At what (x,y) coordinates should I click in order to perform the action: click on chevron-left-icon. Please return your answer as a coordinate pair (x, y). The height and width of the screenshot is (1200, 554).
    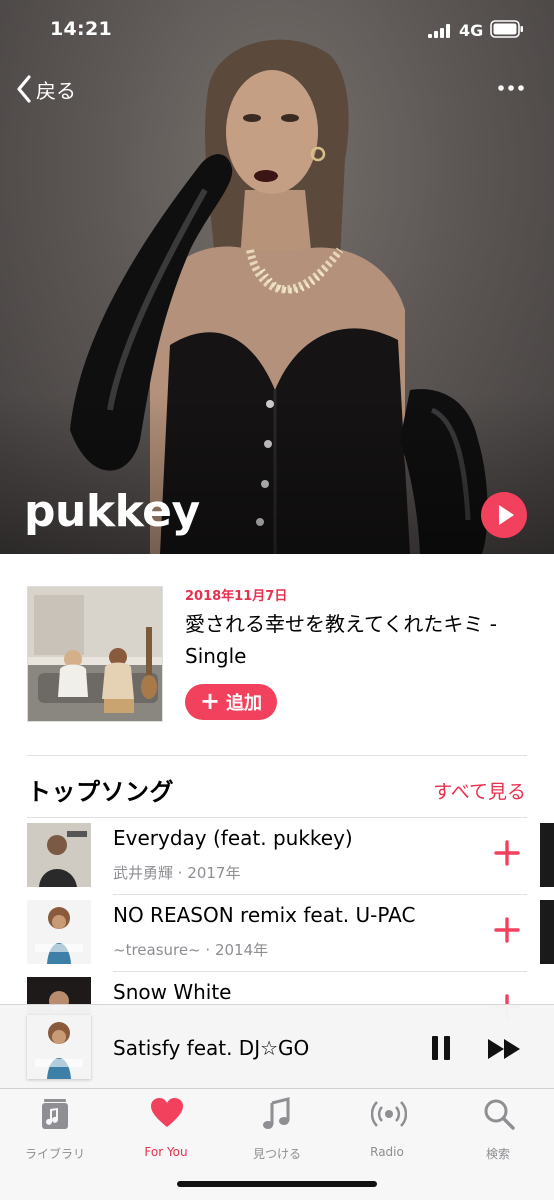
    Looking at the image, I should click on (24, 89).